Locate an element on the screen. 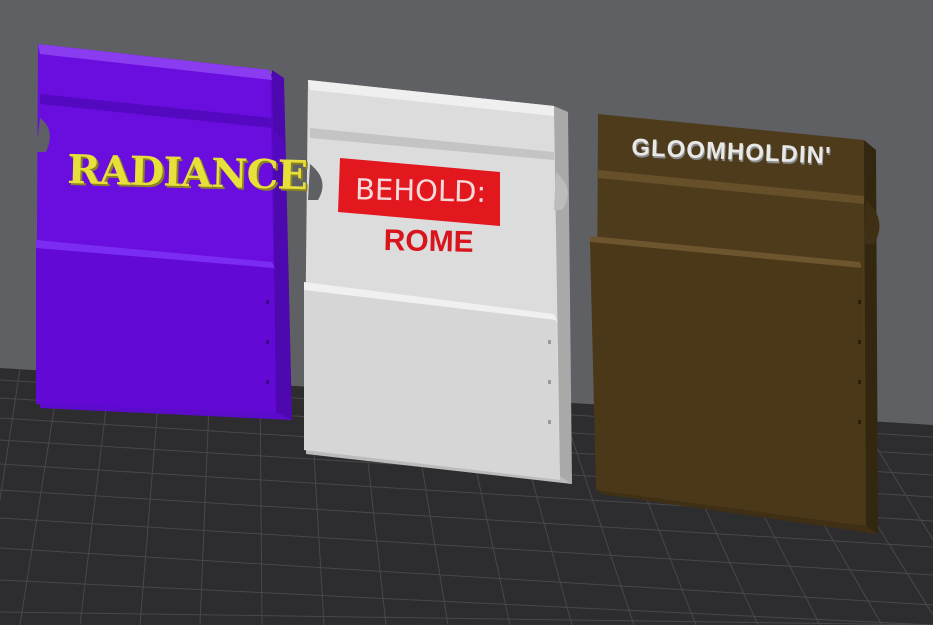 The image size is (933, 625). rome-title: ROME is located at coordinates (428, 241).